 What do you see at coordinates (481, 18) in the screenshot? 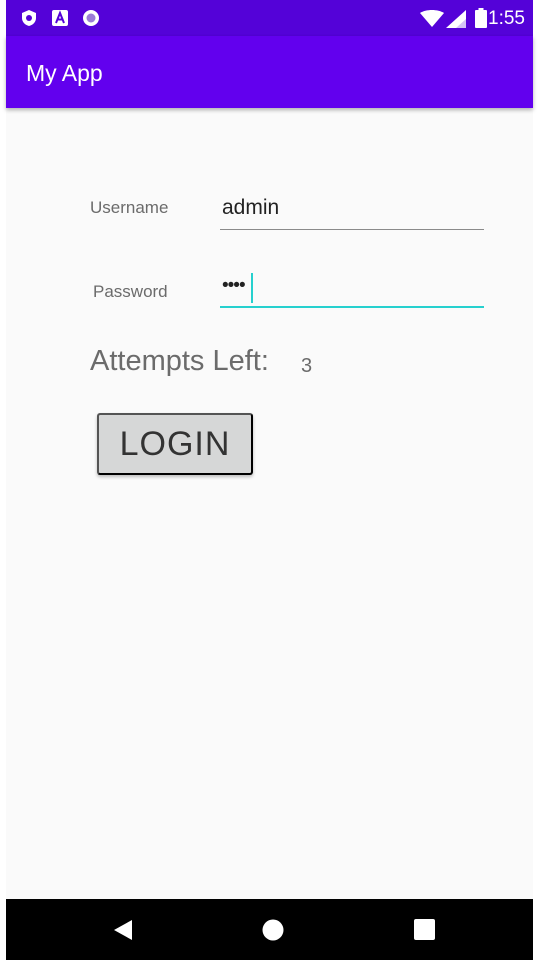
I see `battery-icon` at bounding box center [481, 18].